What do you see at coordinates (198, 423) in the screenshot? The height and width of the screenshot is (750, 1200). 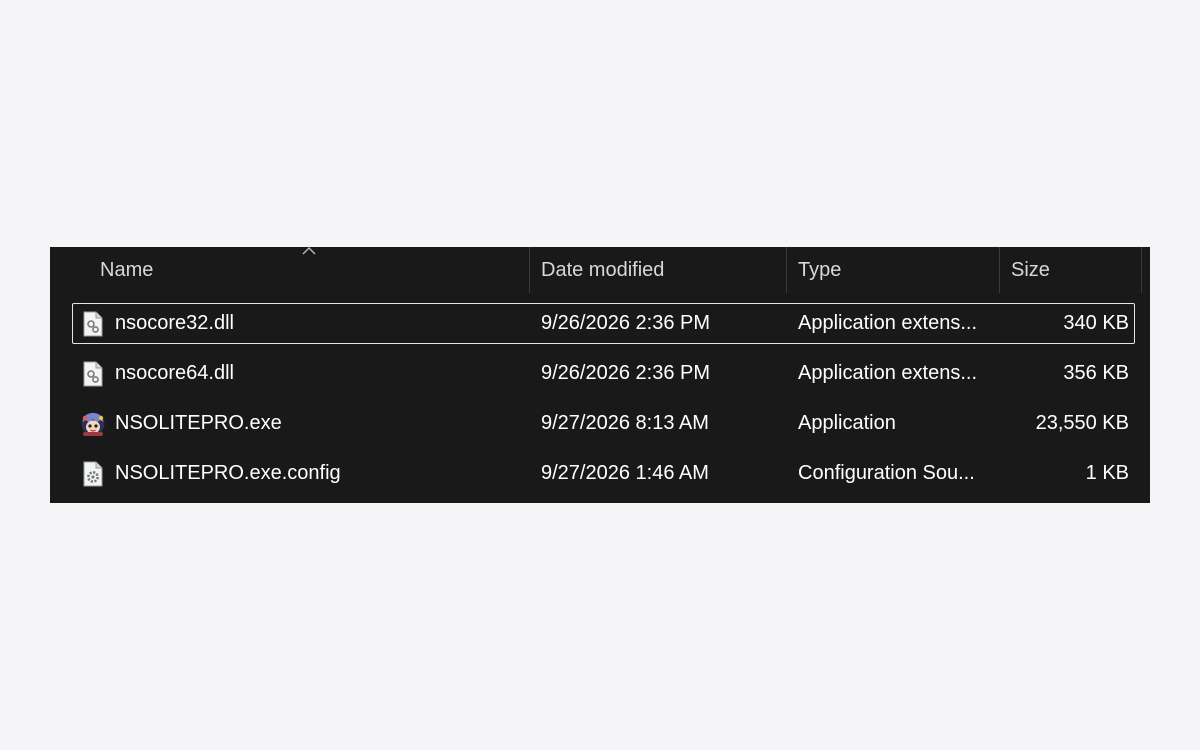 I see `file-name: NSOLITEPRO.exe` at bounding box center [198, 423].